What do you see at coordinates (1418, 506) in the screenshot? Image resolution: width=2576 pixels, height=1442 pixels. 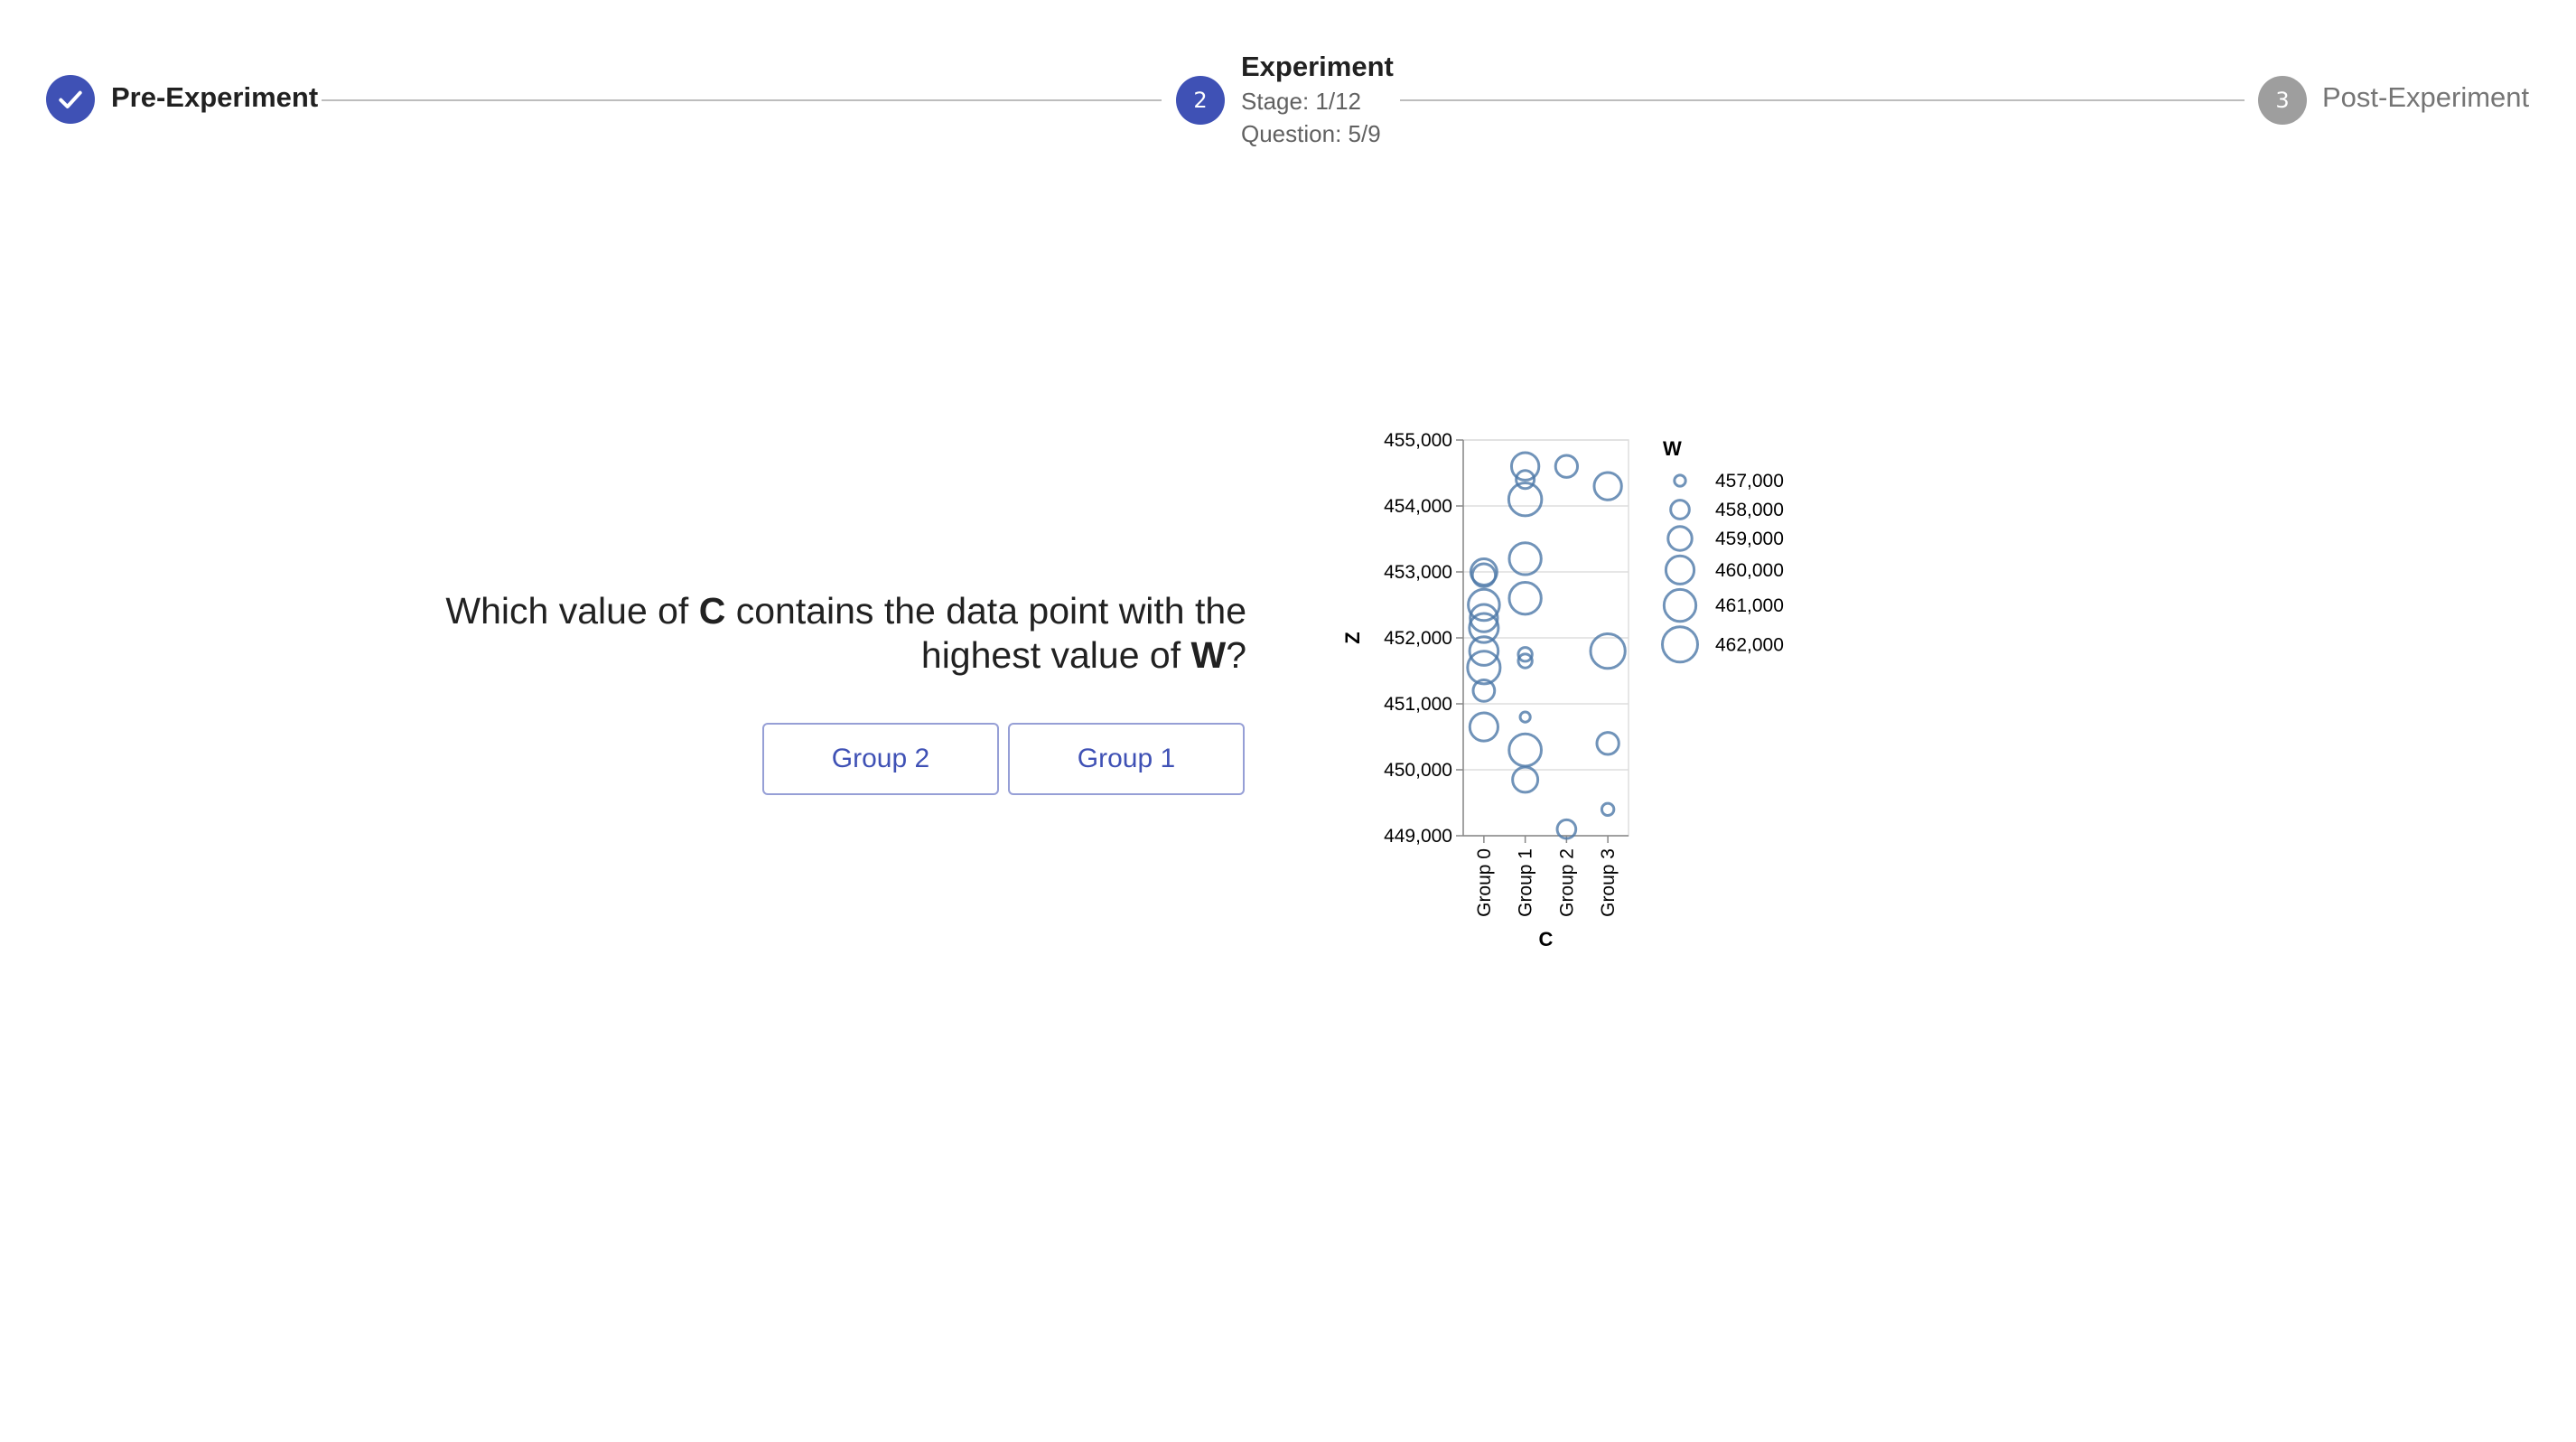 I see `y-tick-label: 454,000` at bounding box center [1418, 506].